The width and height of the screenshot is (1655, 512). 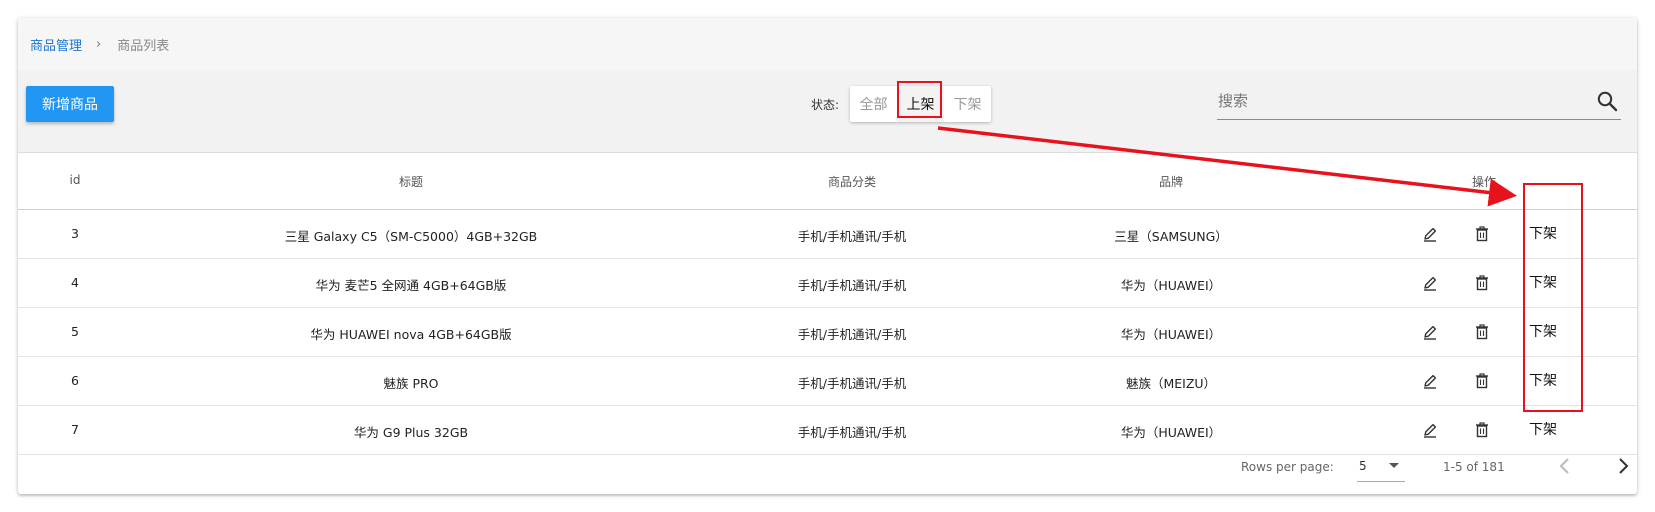 I want to click on column-header-brand: 品牌, so click(x=1171, y=181).